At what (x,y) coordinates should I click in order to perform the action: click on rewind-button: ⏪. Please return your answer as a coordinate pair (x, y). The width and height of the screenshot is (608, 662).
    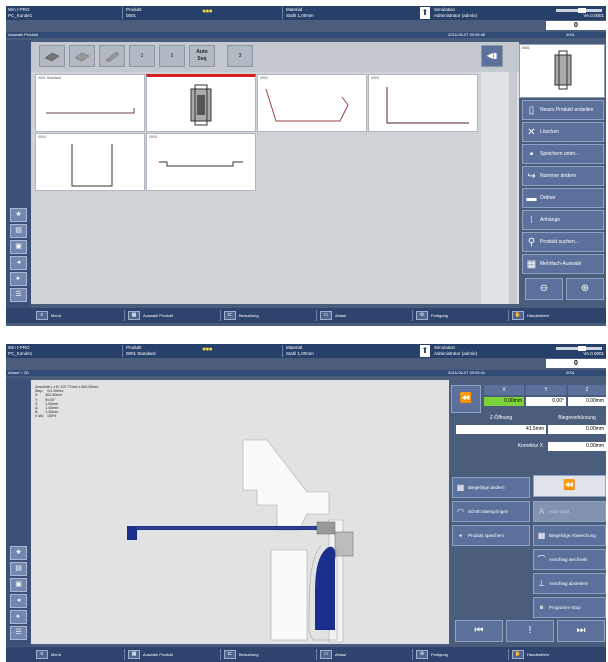
    Looking at the image, I should click on (466, 399).